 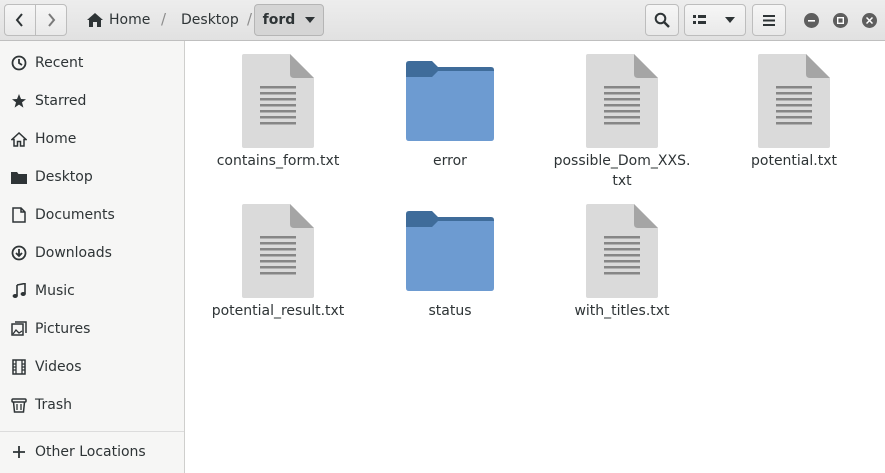 What do you see at coordinates (794, 161) in the screenshot?
I see `file-name: potential.txt` at bounding box center [794, 161].